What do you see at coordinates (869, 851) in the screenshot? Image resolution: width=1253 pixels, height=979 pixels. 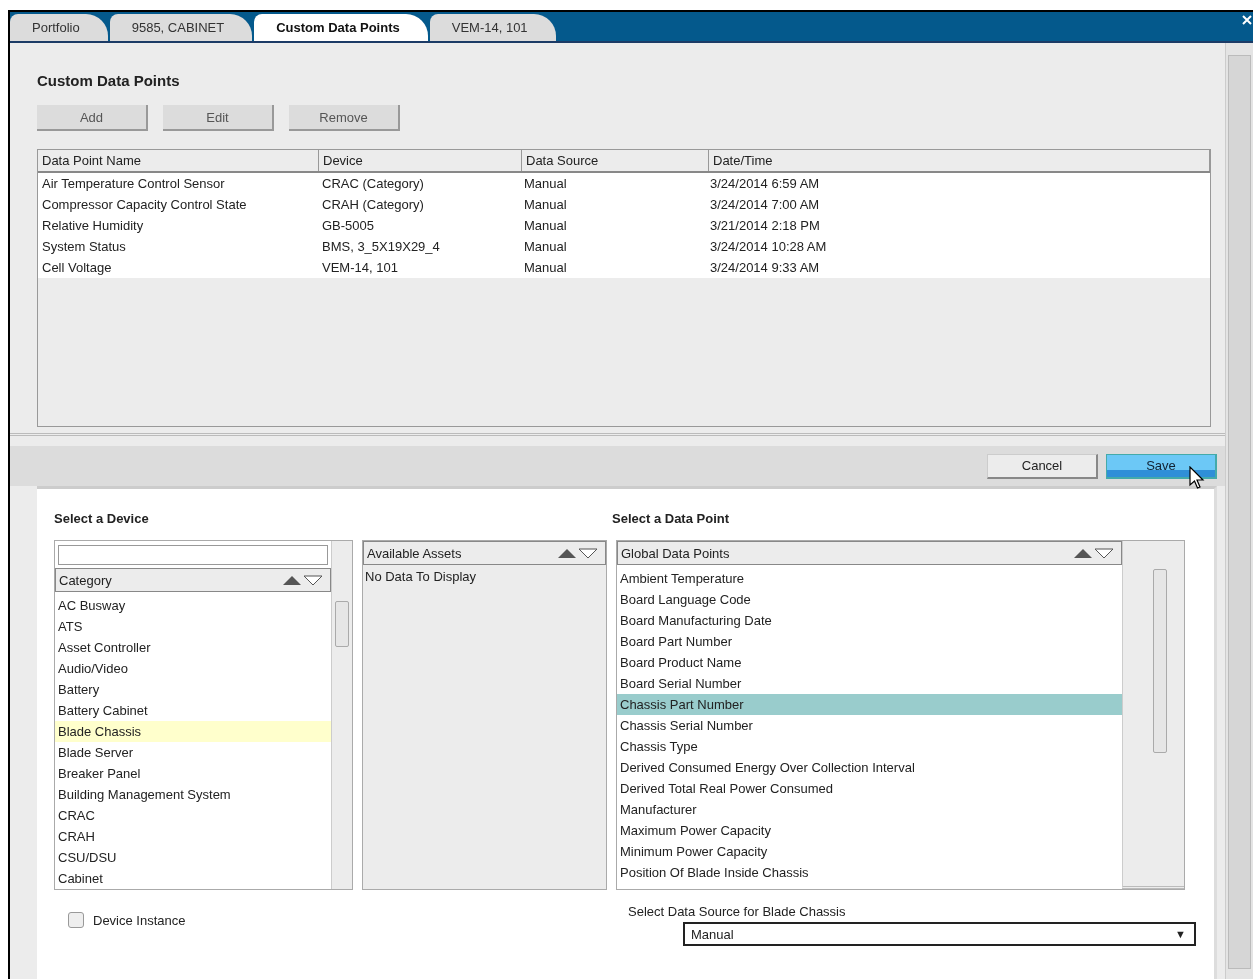 I see `list-item: Minimum Power Capacity` at bounding box center [869, 851].